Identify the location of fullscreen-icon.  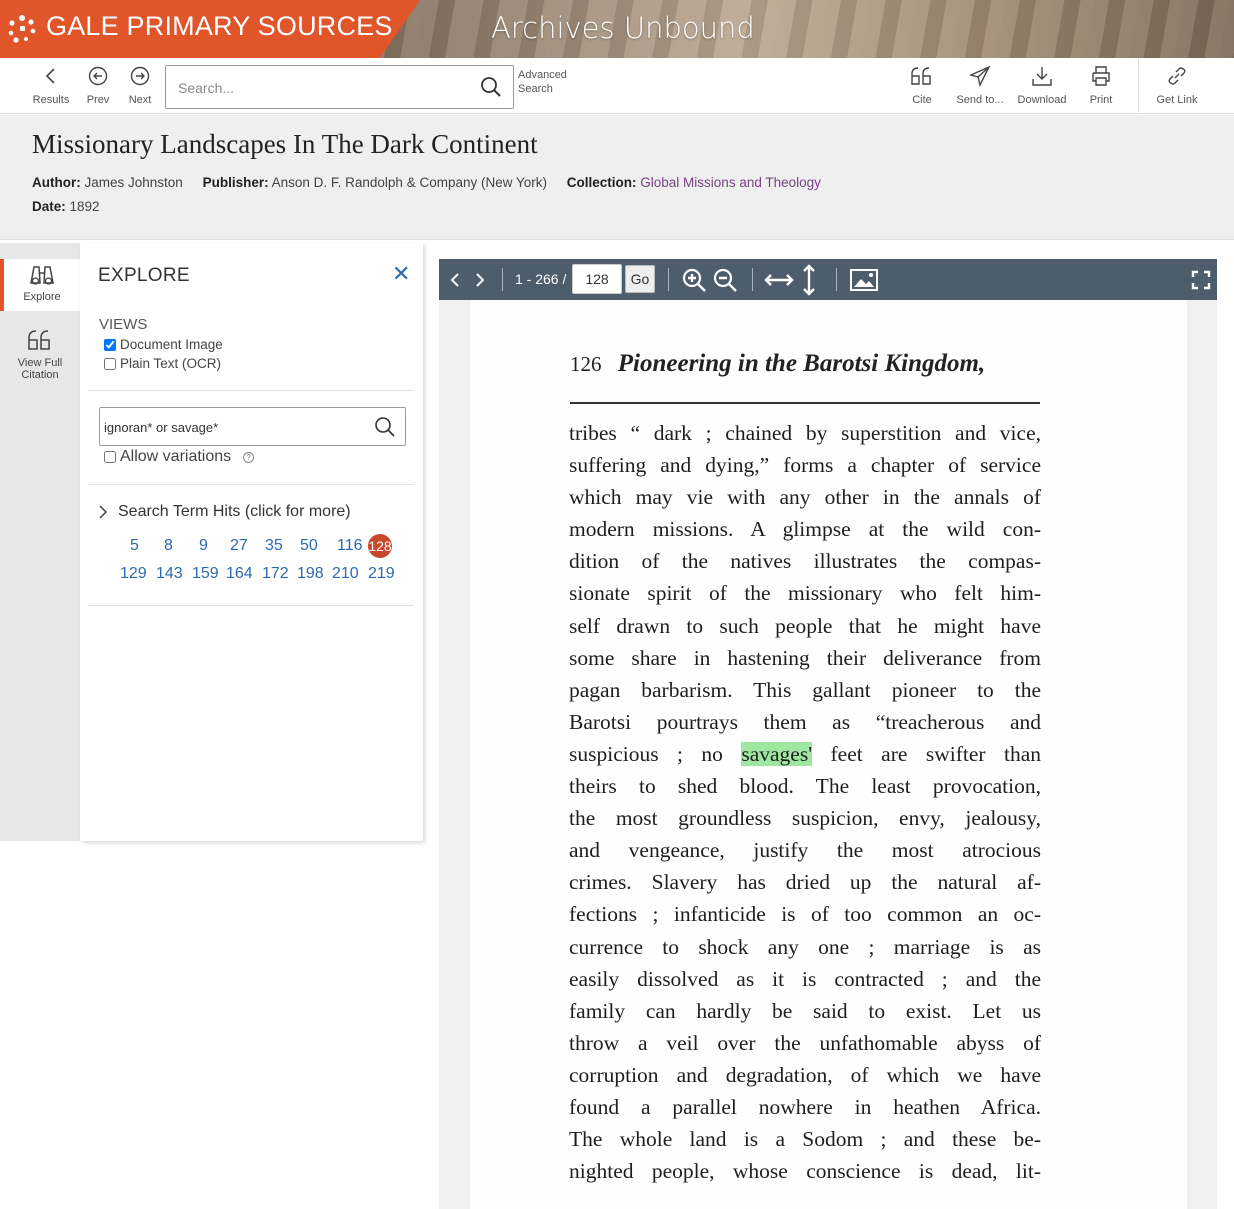
(1201, 279).